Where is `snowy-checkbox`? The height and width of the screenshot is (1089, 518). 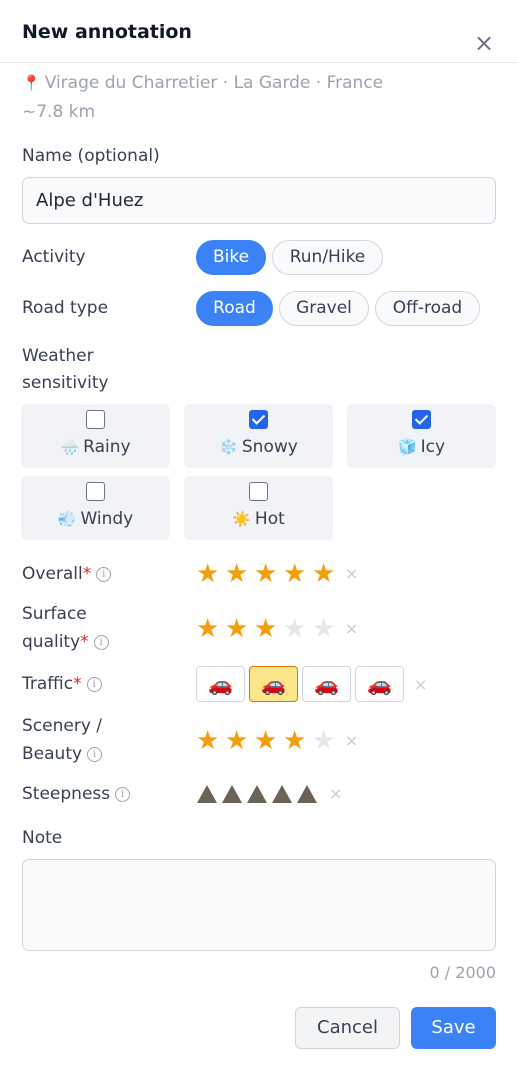
snowy-checkbox is located at coordinates (258, 419).